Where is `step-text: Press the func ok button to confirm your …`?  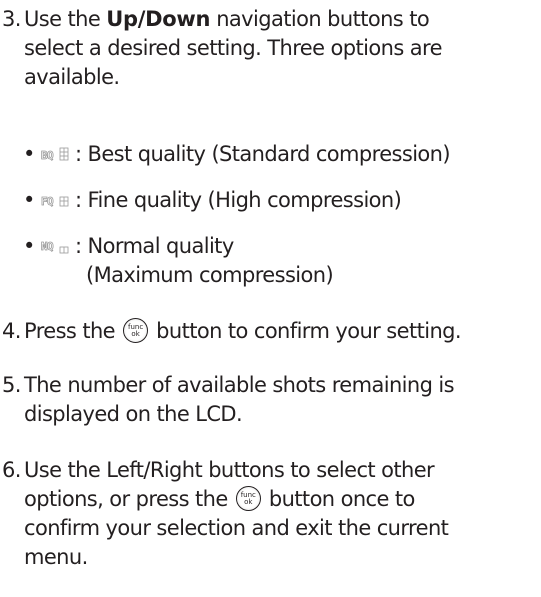 step-text: Press the func ok button to confirm your … is located at coordinates (271, 331).